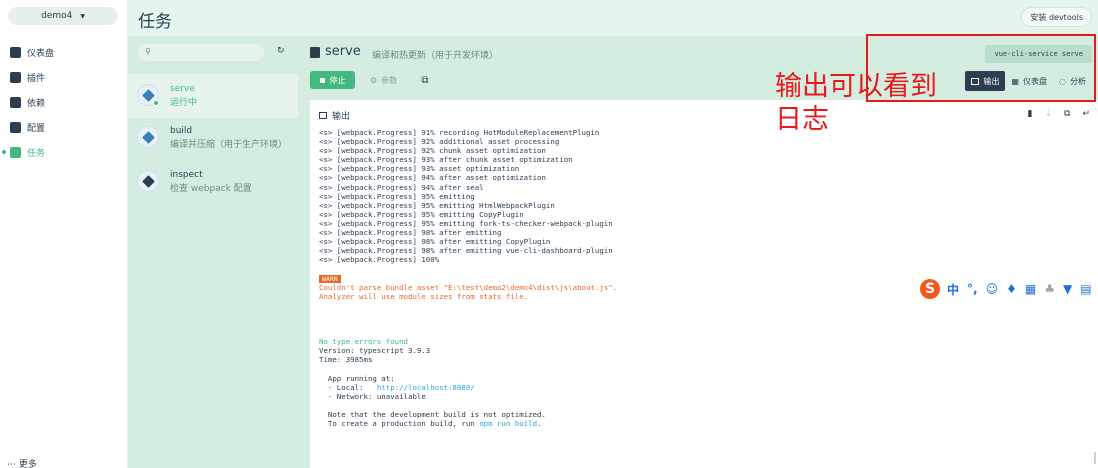 This screenshot has width=1098, height=468. What do you see at coordinates (186, 175) in the screenshot?
I see `task-name: inspect` at bounding box center [186, 175].